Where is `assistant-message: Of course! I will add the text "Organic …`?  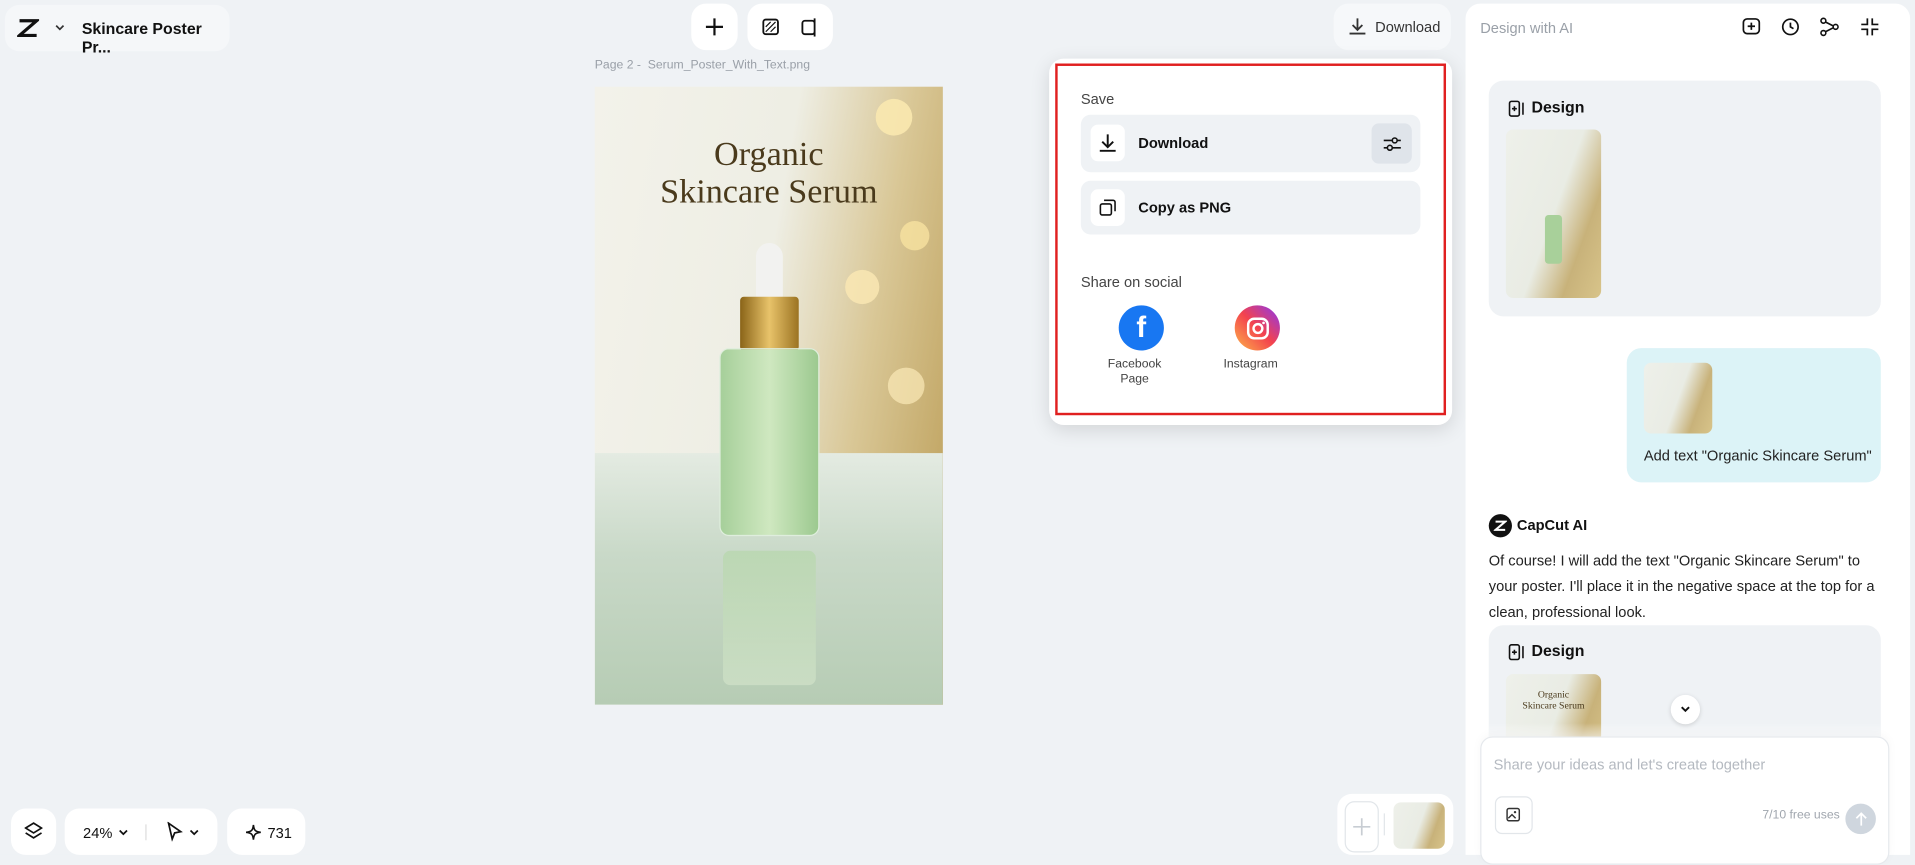 assistant-message: Of course! I will add the text "Organic … is located at coordinates (1681, 586).